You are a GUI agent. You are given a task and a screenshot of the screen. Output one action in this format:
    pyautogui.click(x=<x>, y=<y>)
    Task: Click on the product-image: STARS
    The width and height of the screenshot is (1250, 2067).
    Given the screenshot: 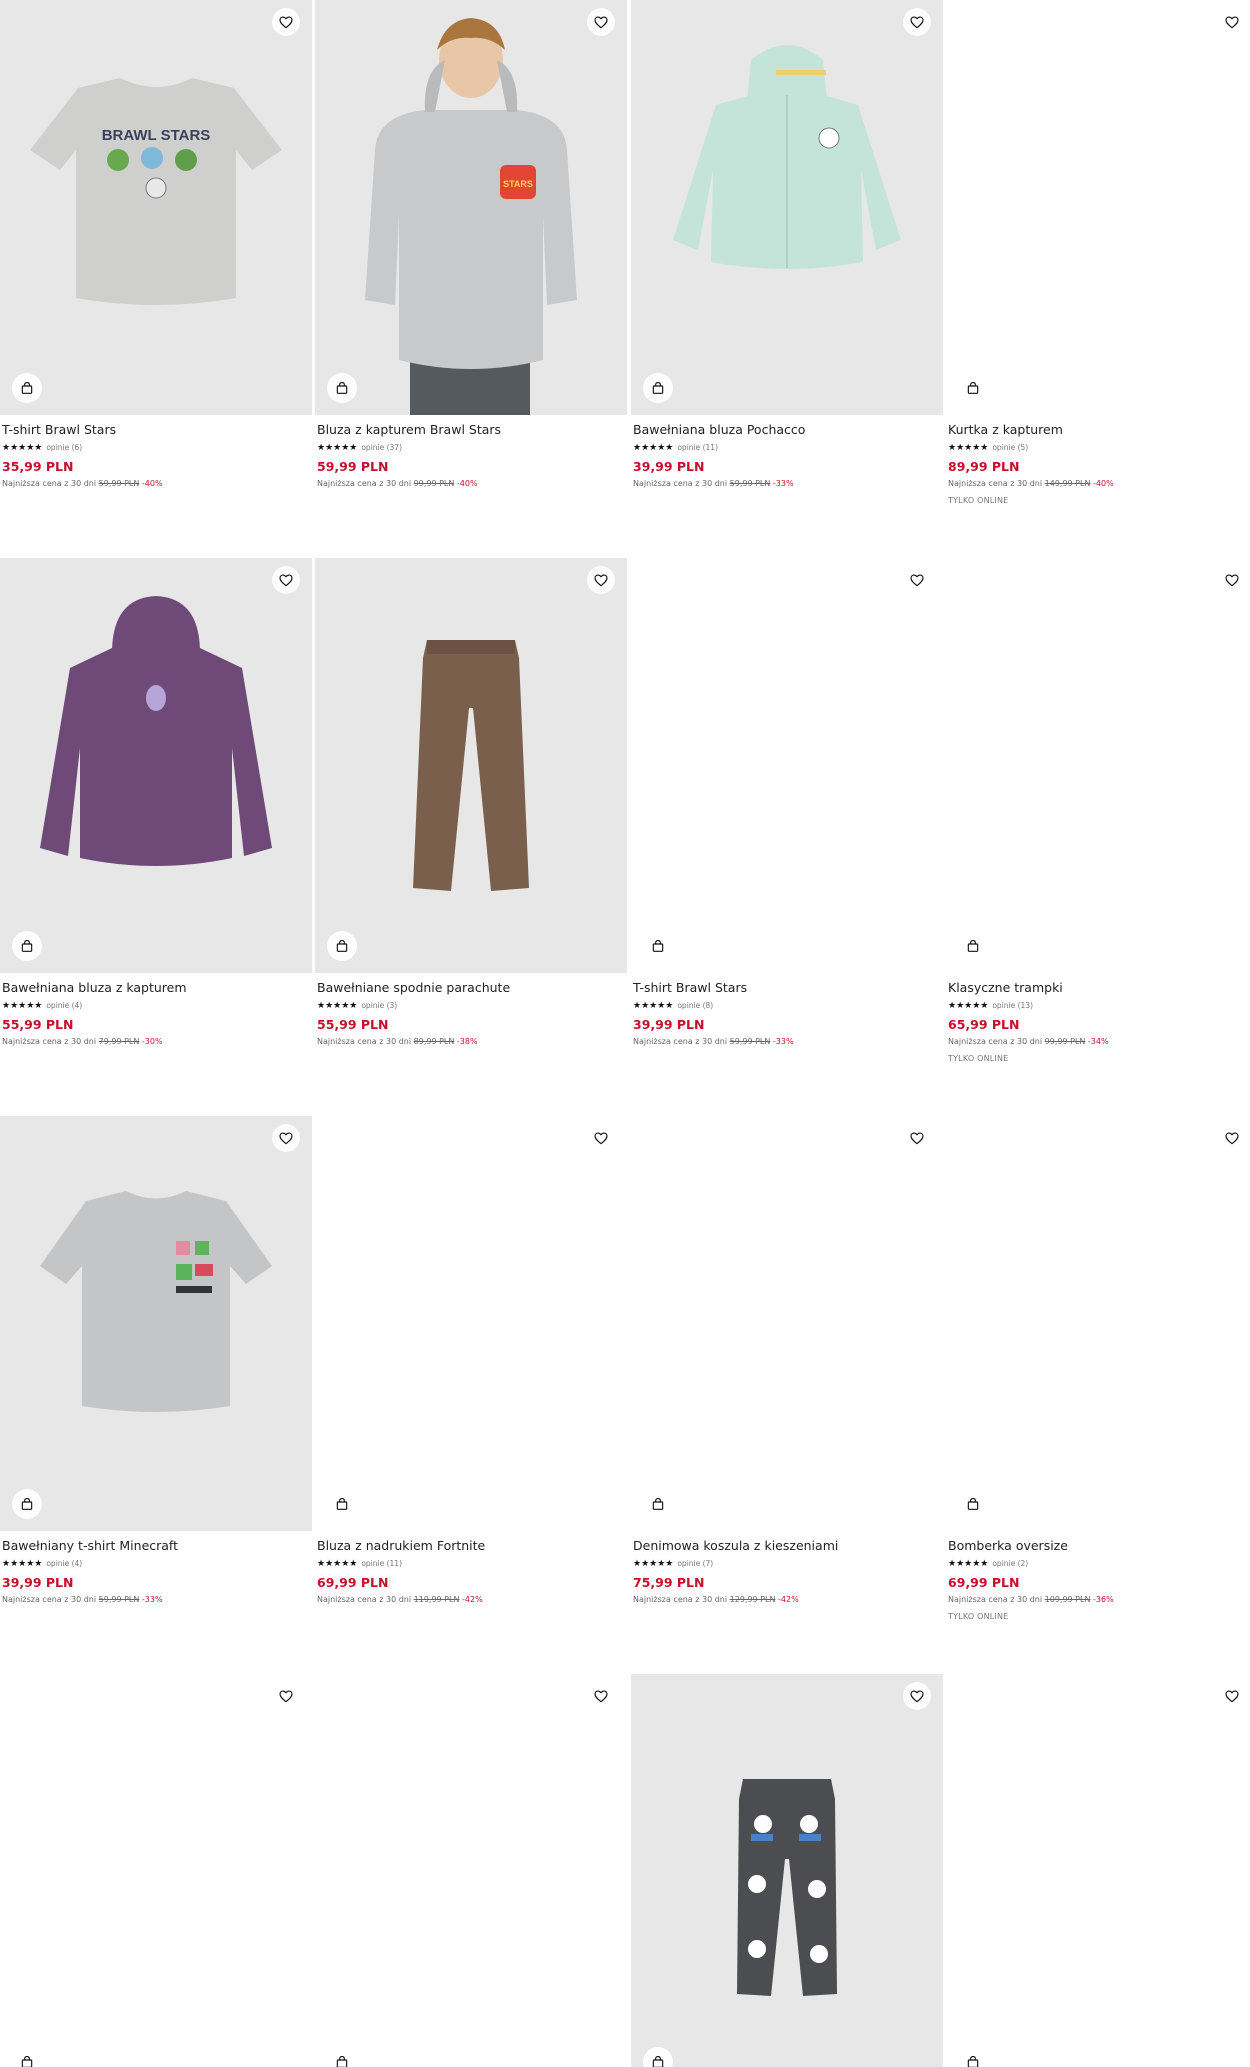 What is the action you would take?
    pyautogui.click(x=471, y=207)
    